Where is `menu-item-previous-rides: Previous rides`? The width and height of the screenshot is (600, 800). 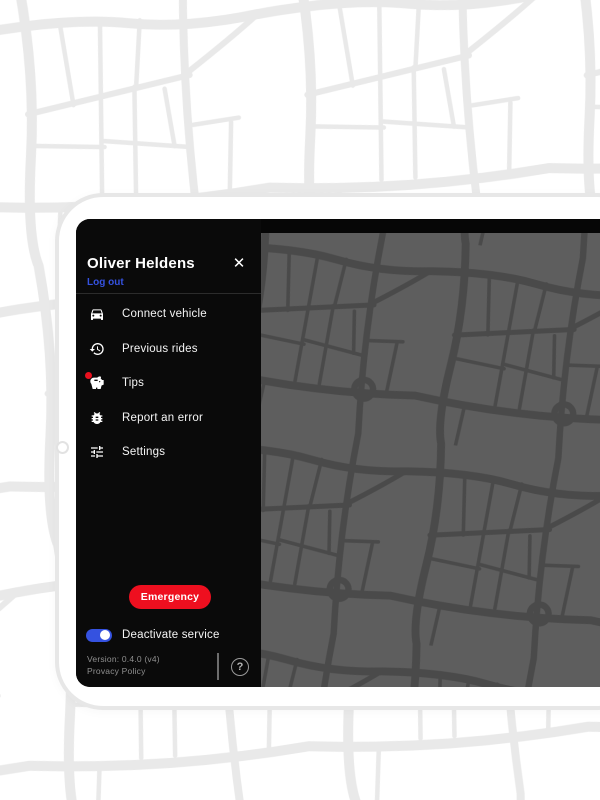 menu-item-previous-rides: Previous rides is located at coordinates (168, 349).